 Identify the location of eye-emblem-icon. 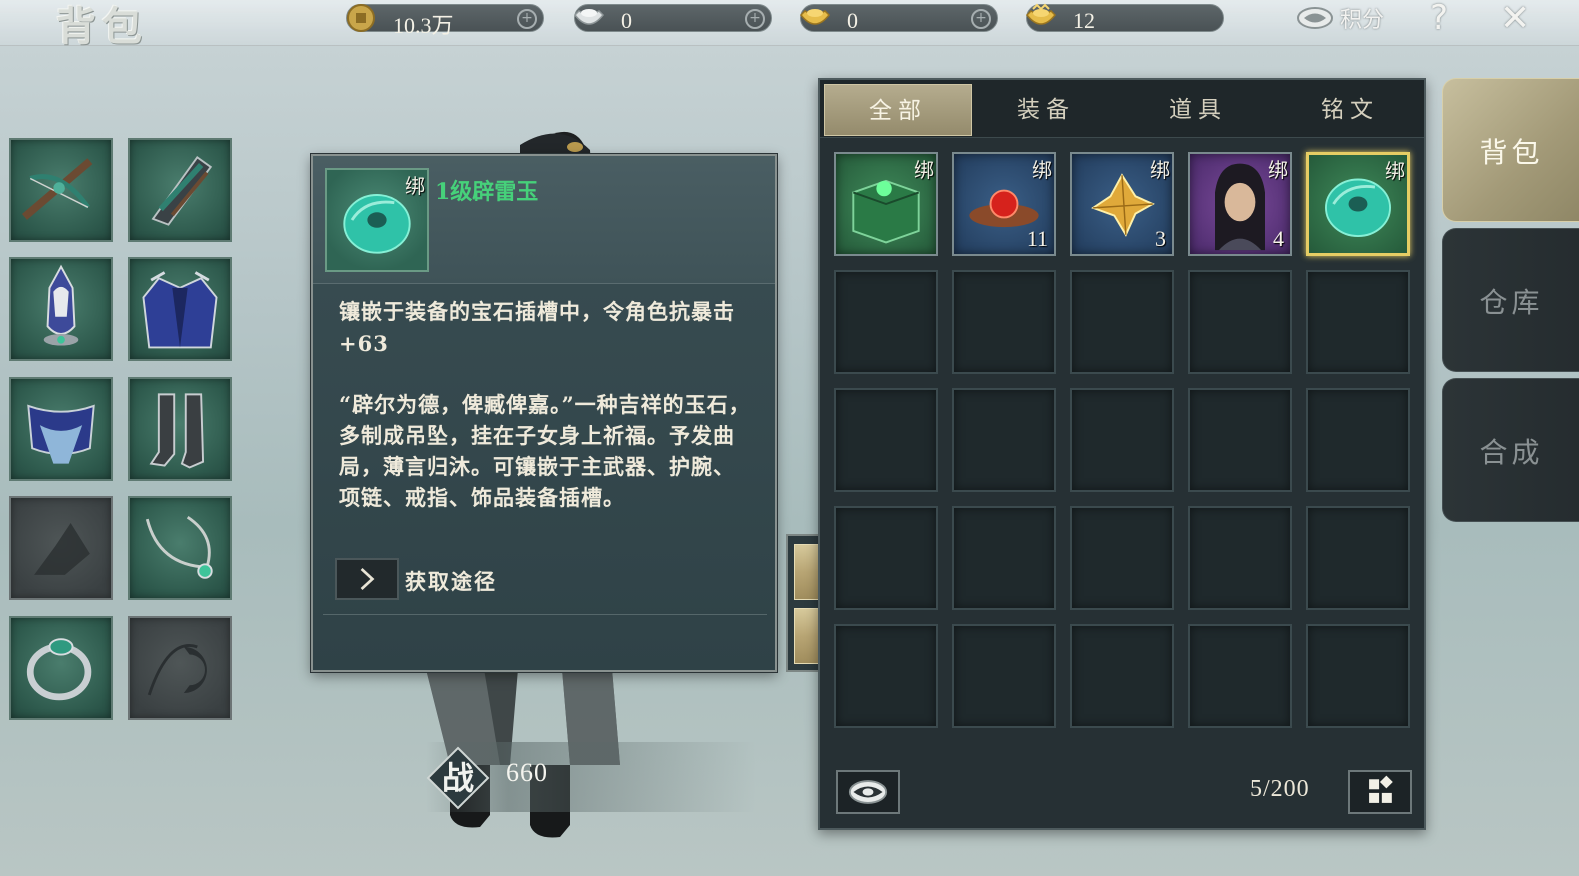
(868, 792).